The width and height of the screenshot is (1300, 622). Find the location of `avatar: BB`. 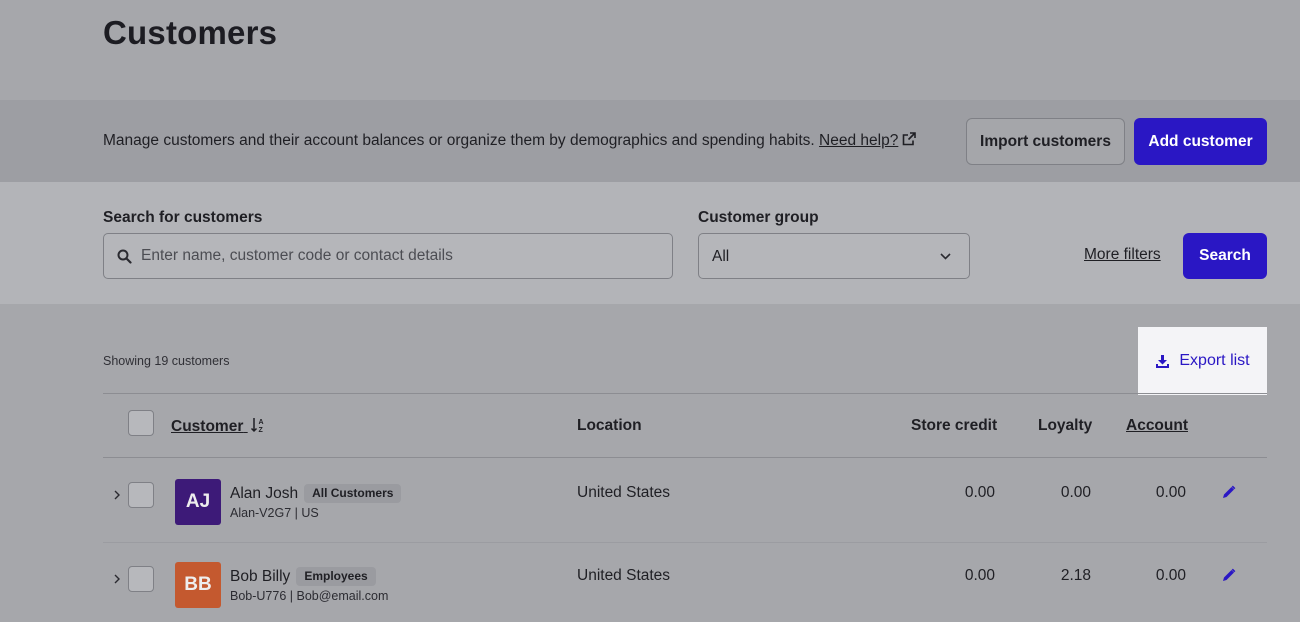

avatar: BB is located at coordinates (198, 585).